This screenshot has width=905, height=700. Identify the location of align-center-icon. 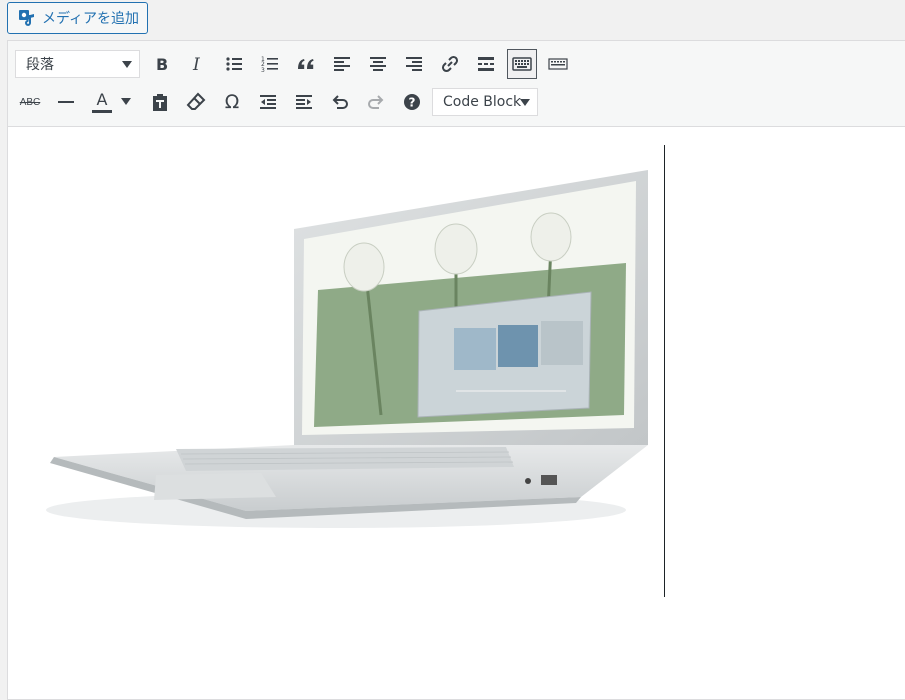
(378, 64).